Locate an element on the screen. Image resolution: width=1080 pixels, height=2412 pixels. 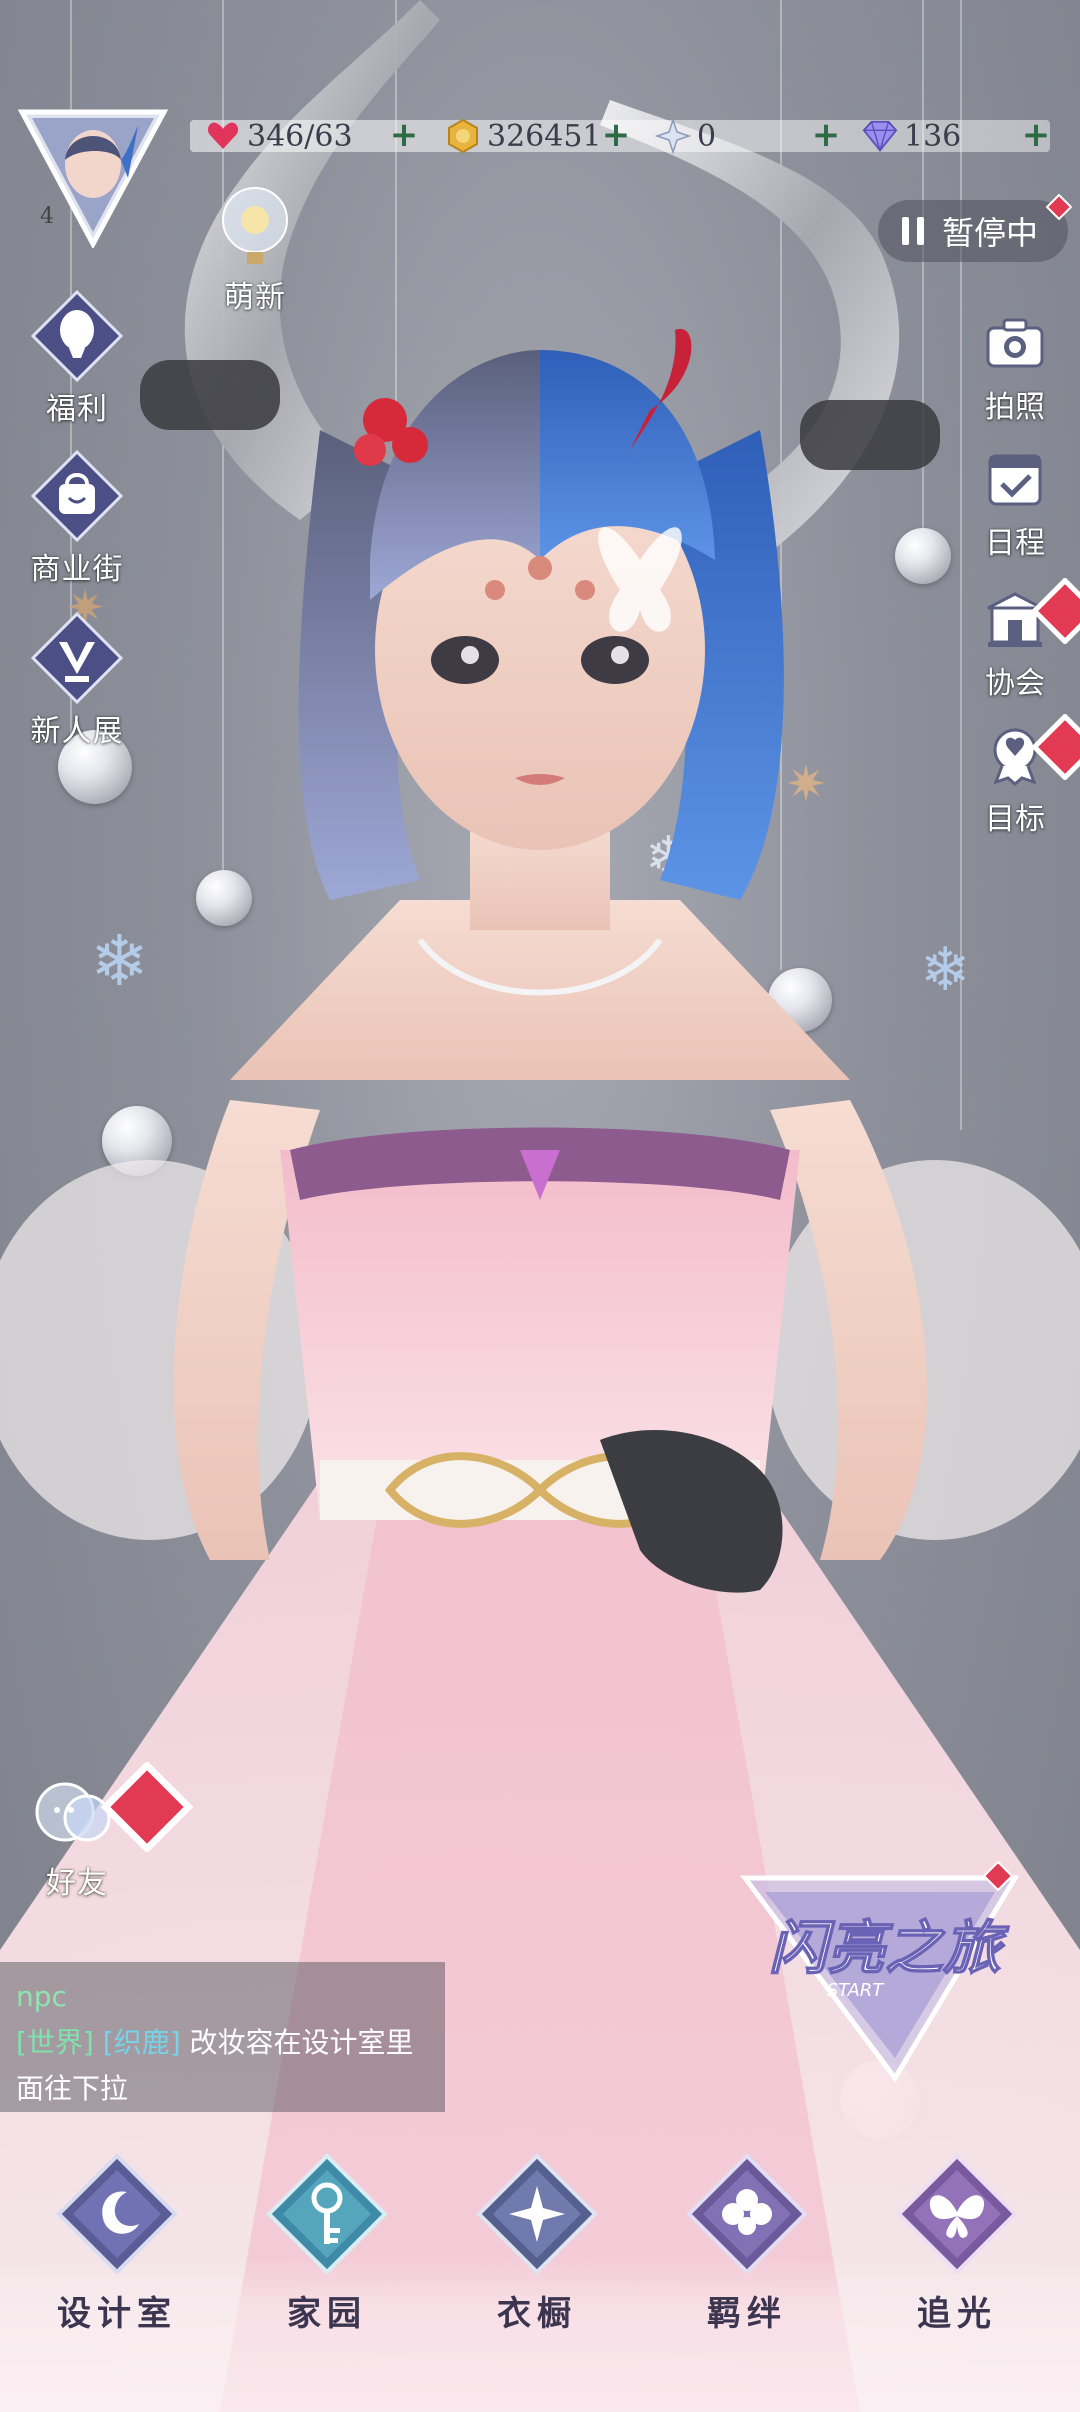
gold-resource: 326451 is located at coordinates (523, 136).